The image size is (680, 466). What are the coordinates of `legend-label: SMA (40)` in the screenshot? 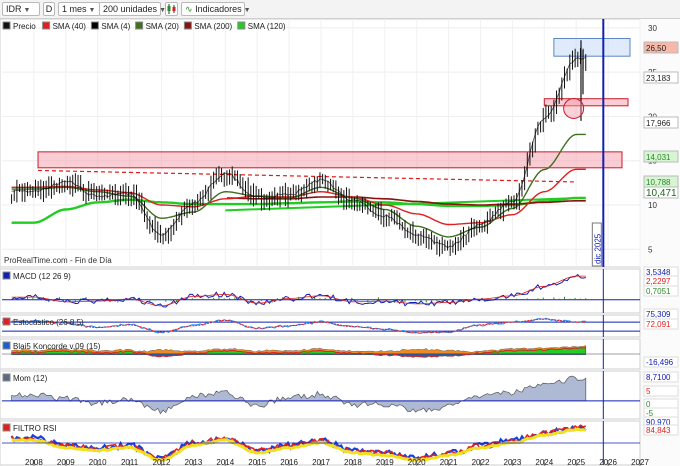 It's located at (70, 26).